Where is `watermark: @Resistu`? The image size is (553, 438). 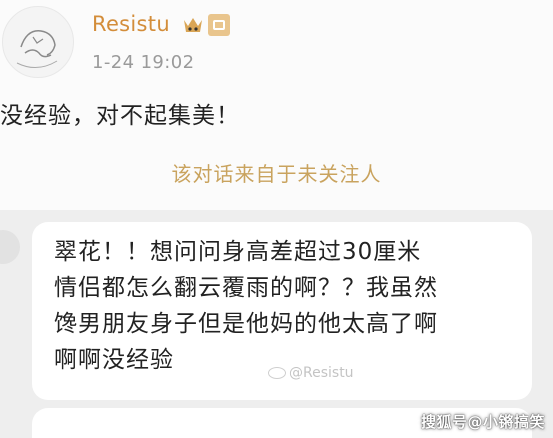 watermark: @Resistu is located at coordinates (311, 373).